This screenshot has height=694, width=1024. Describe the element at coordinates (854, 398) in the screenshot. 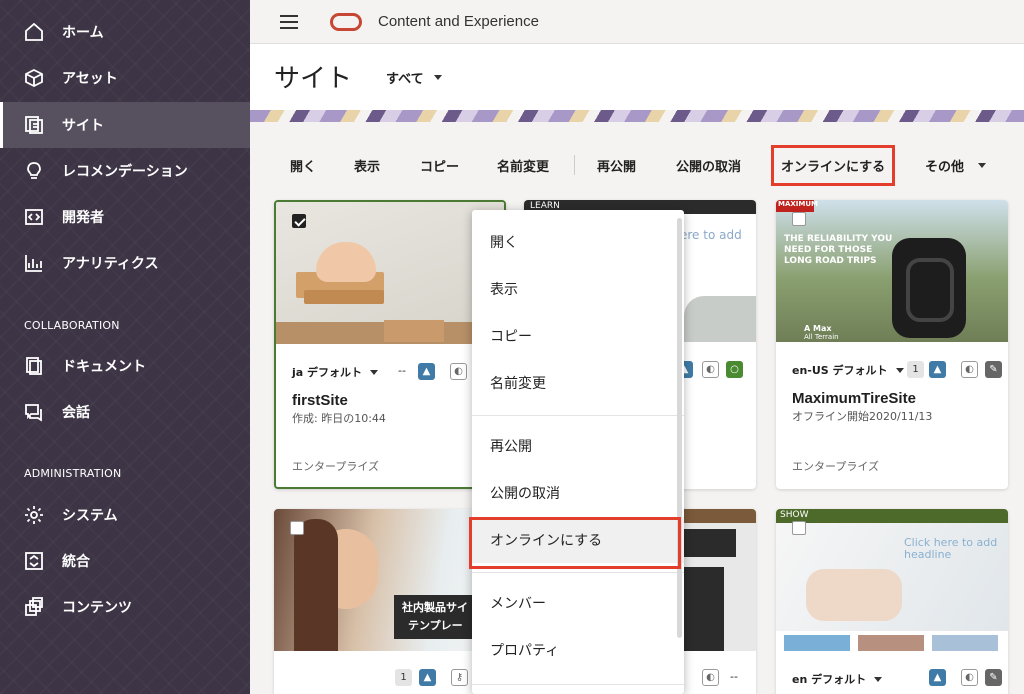

I see `site-name: MaximumTireSite` at that location.